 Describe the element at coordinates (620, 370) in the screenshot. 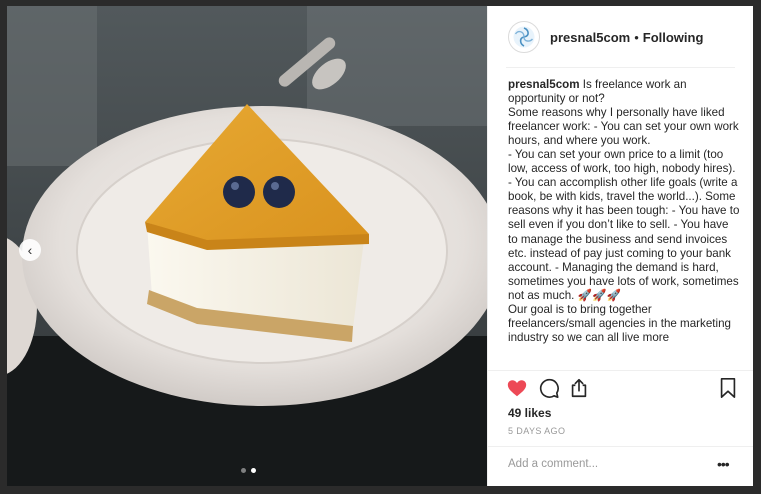

I see `actions-divider` at that location.